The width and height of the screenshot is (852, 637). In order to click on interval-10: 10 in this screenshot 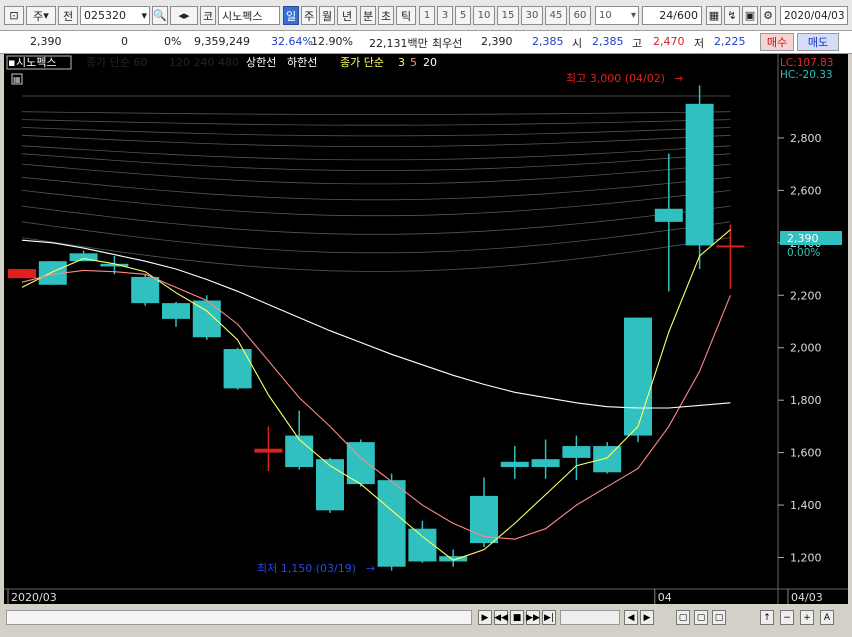, I will do `click(484, 15)`.